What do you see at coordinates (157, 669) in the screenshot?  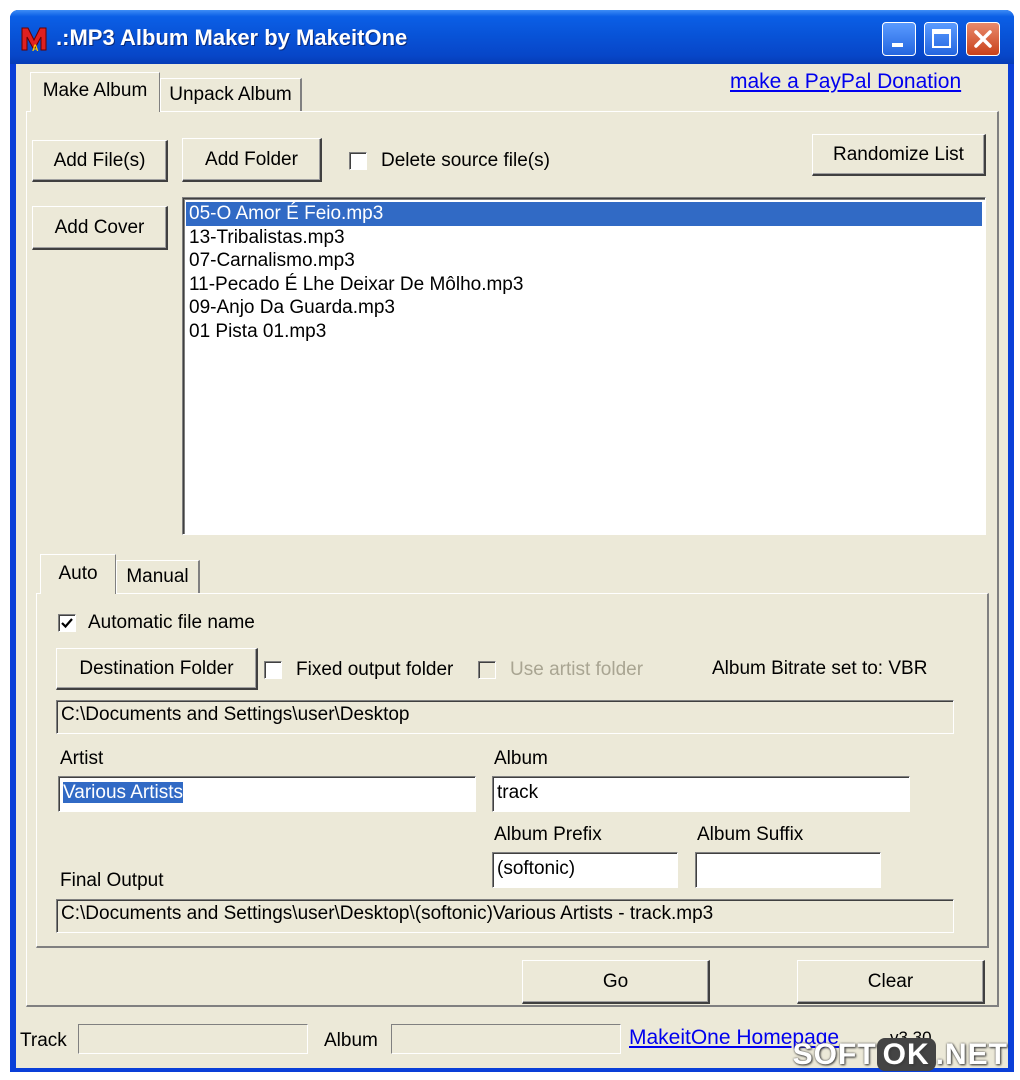 I see `destination-folder-button: Destination Folder` at bounding box center [157, 669].